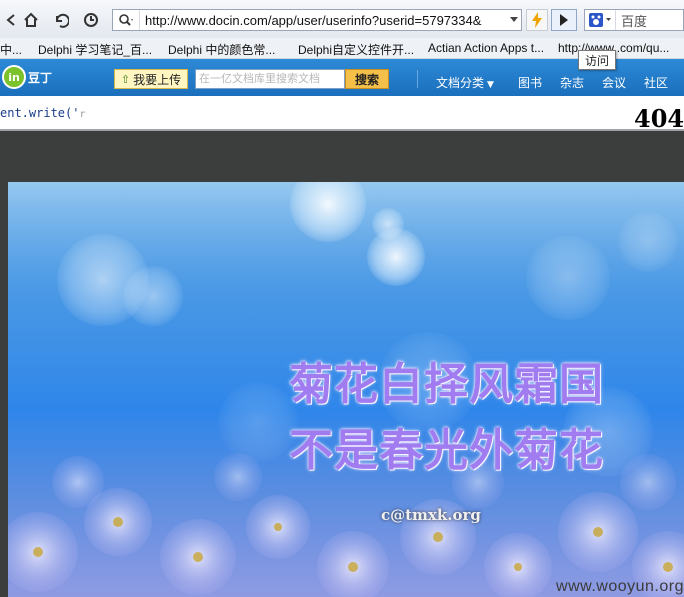  What do you see at coordinates (125, 79) in the screenshot?
I see `upload-arrow-icon: ⇧` at bounding box center [125, 79].